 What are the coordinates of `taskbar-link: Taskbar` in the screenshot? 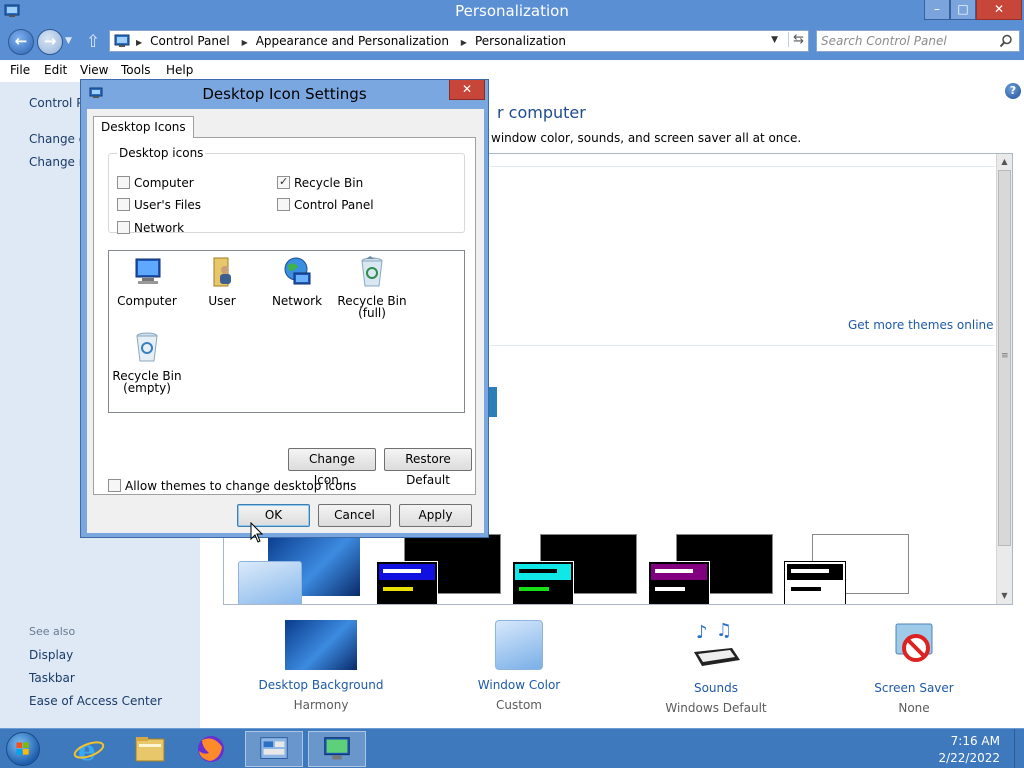 It's located at (52, 678).